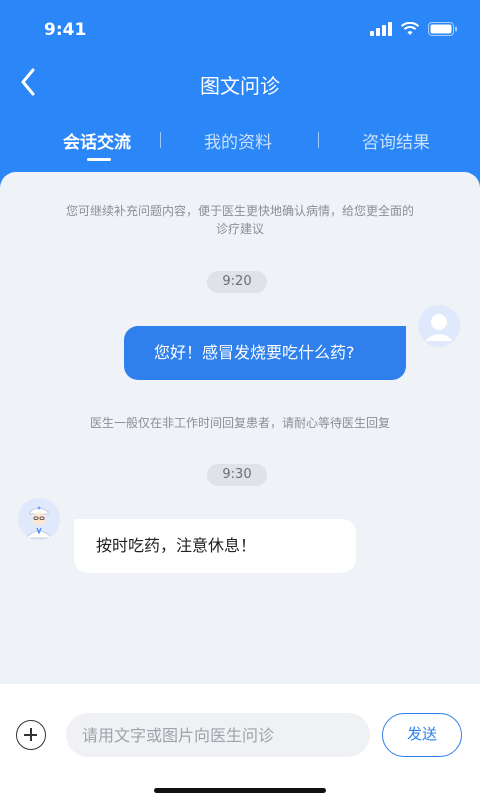 The height and width of the screenshot is (800, 480). What do you see at coordinates (97, 140) in the screenshot?
I see `tab-conversation: 会话交流` at bounding box center [97, 140].